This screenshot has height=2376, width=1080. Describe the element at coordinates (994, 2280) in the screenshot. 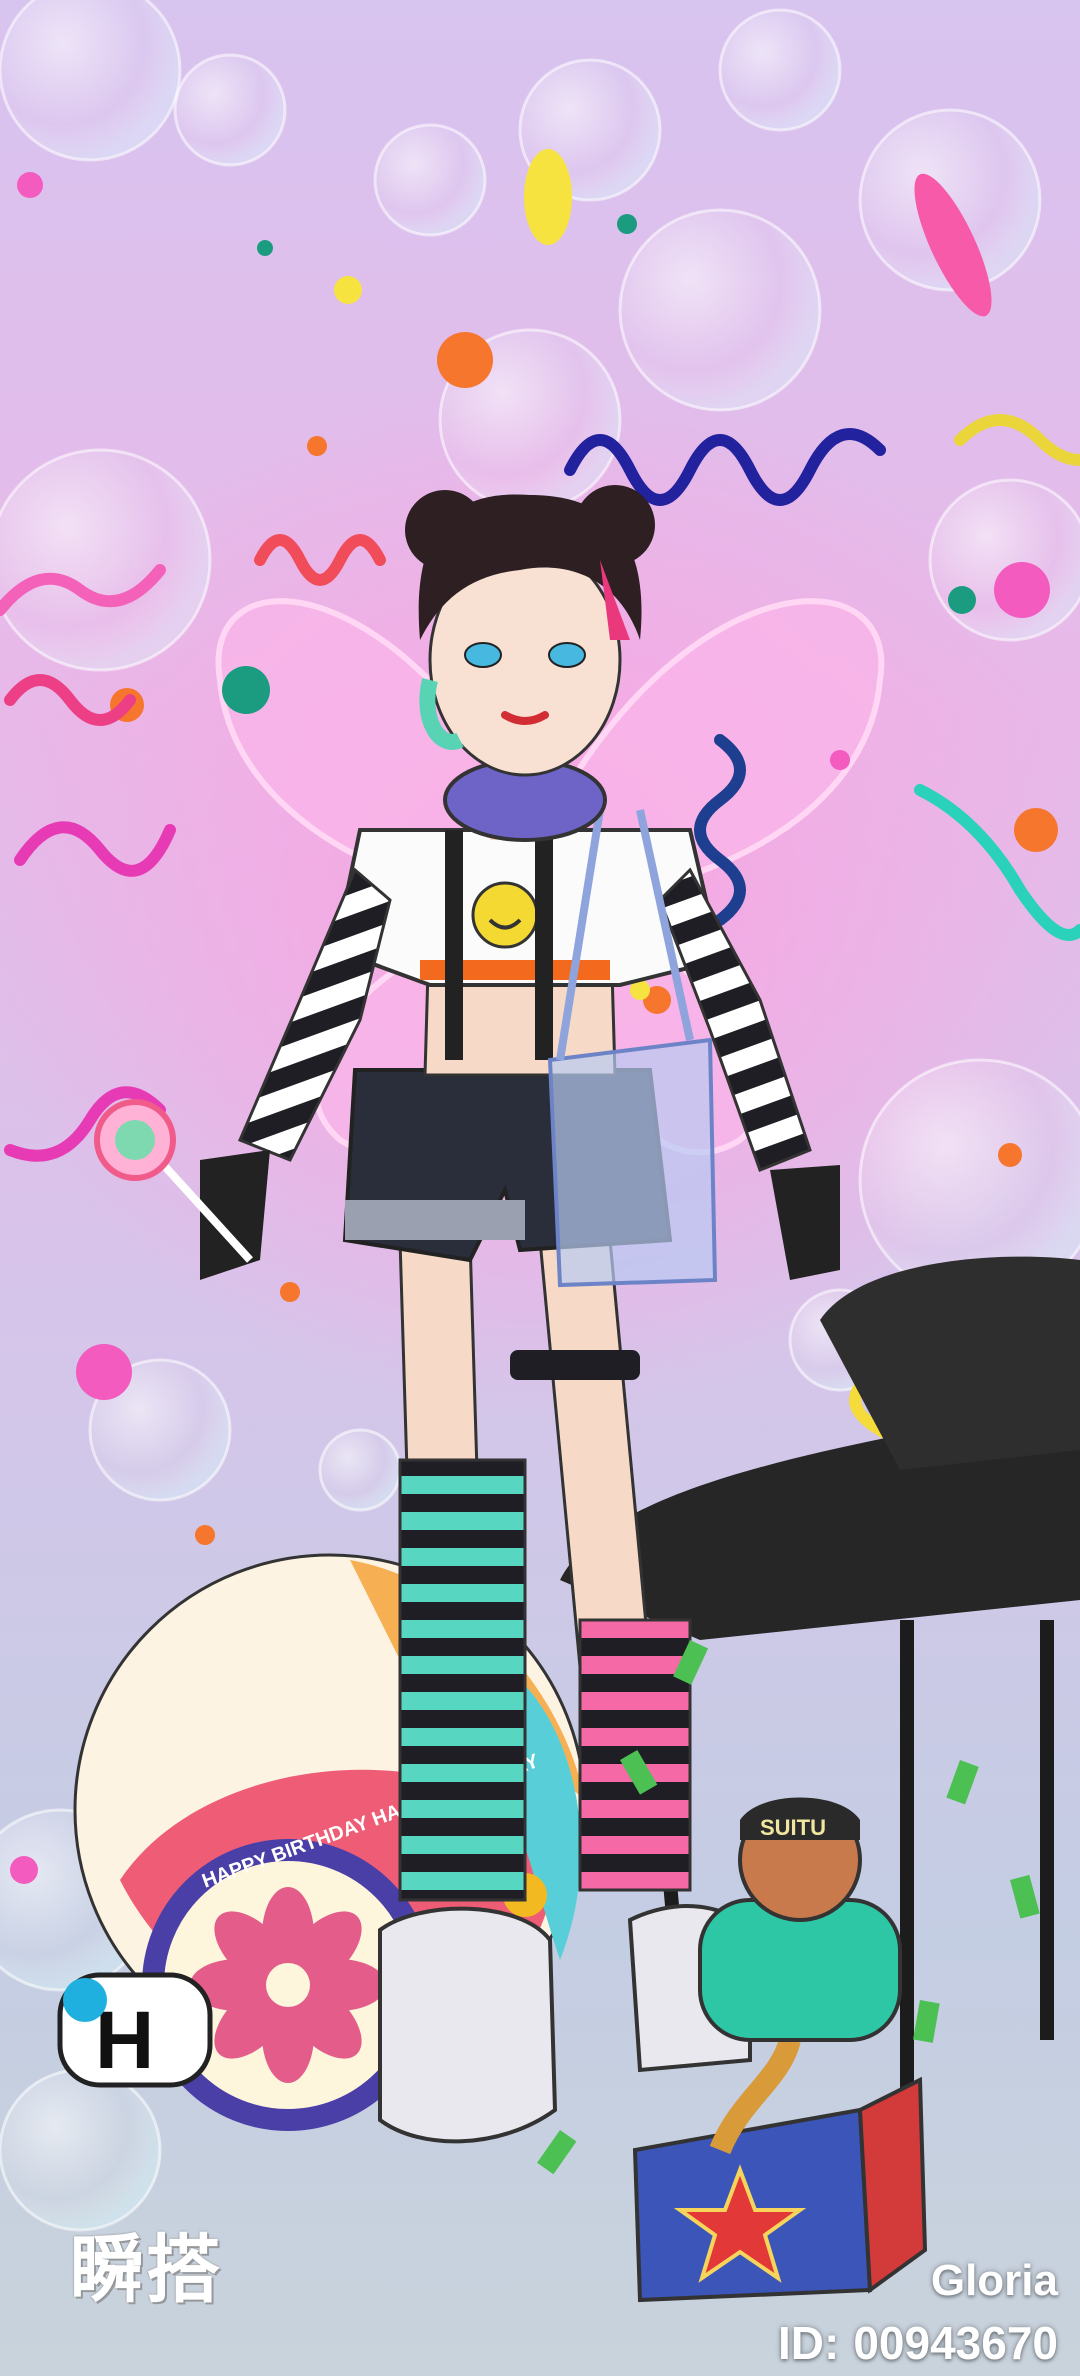

I see `player-name: Gloria` at that location.